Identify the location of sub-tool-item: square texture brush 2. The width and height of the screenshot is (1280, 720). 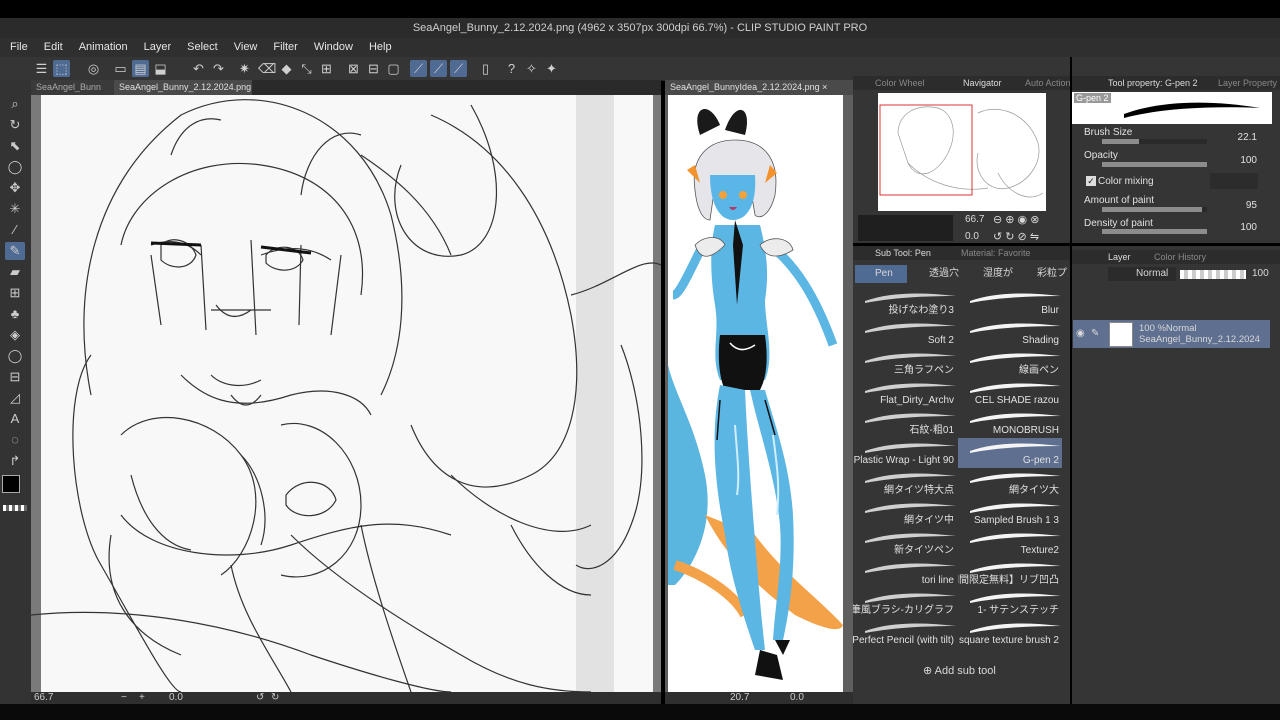
(1010, 633).